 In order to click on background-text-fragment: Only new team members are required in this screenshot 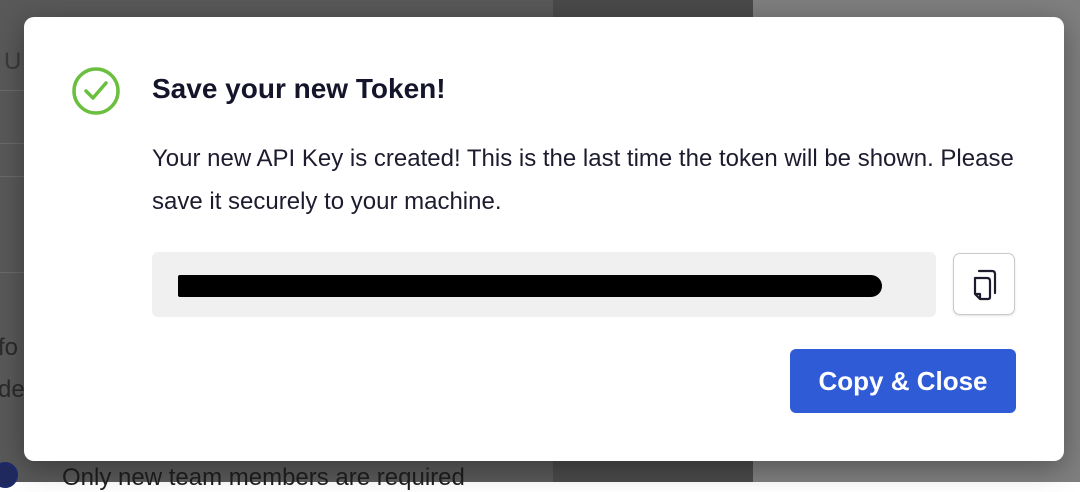, I will do `click(263, 477)`.